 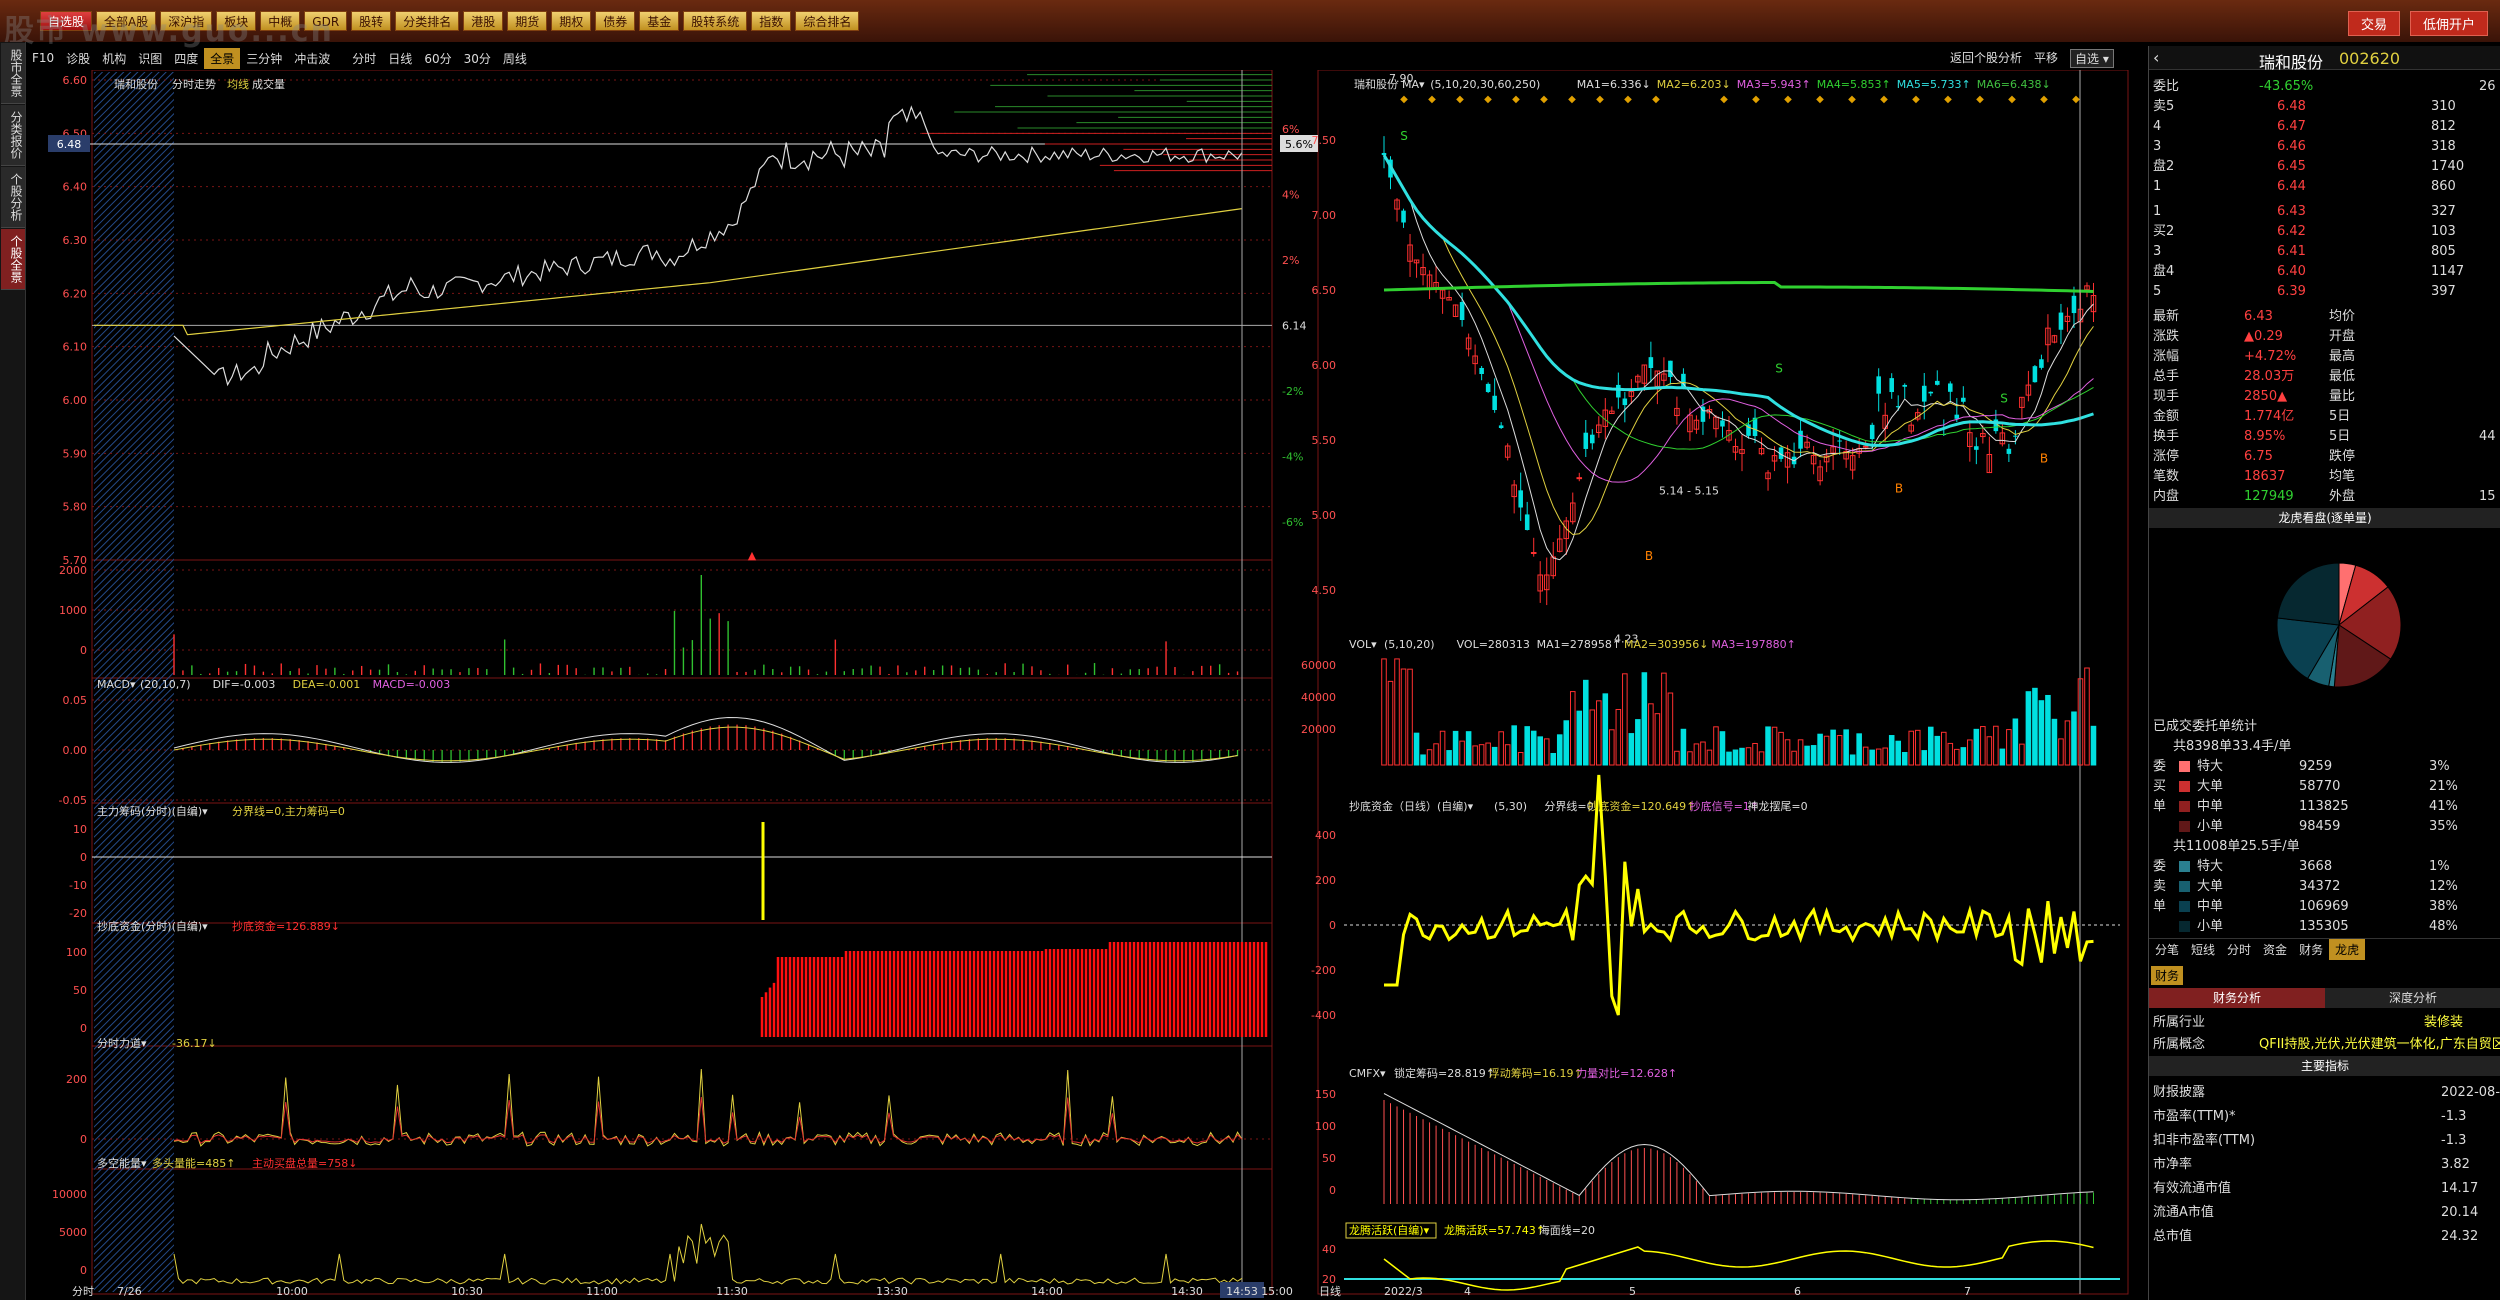 I want to click on sub-tab-1: 诊股, so click(x=78, y=58).